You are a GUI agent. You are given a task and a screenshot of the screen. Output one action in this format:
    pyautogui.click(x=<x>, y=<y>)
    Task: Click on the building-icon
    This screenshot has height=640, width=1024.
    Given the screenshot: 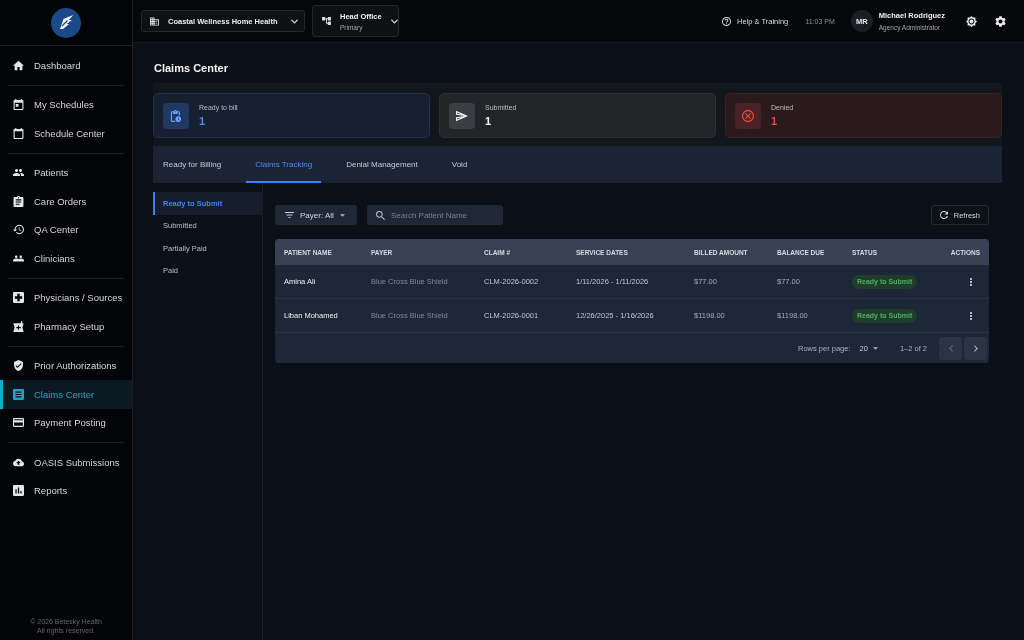 What is the action you would take?
    pyautogui.click(x=154, y=21)
    